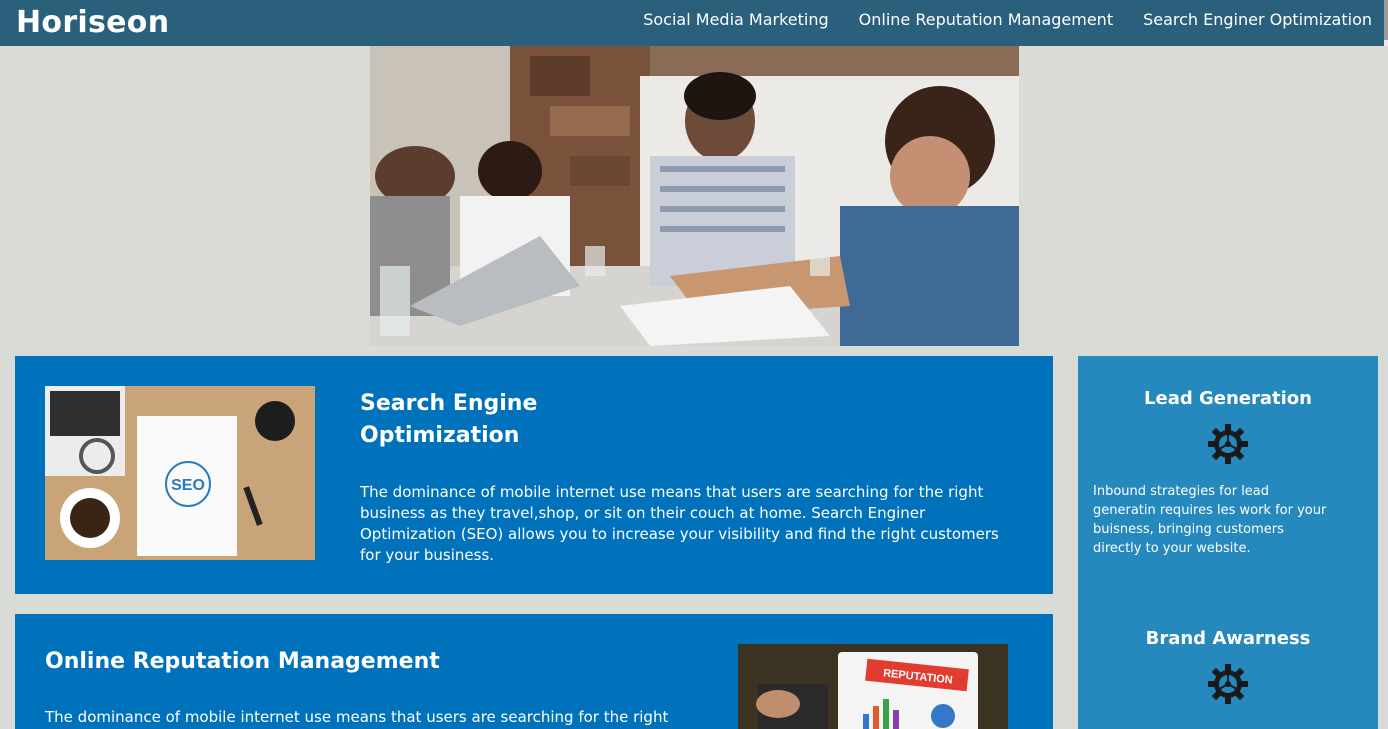 This screenshot has width=1388, height=729. I want to click on benefit-brand-awareness: Brand Awarness, so click(1228, 666).